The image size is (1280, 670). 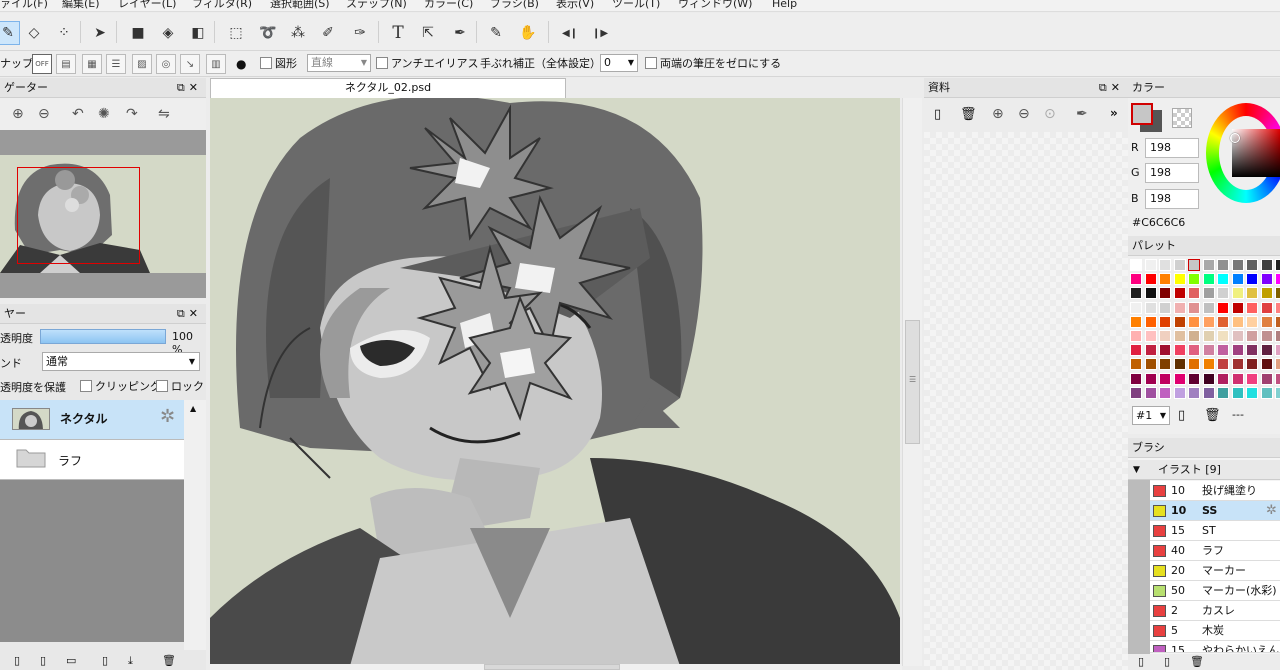 I want to click on figure-checkbox-box, so click(x=266, y=63).